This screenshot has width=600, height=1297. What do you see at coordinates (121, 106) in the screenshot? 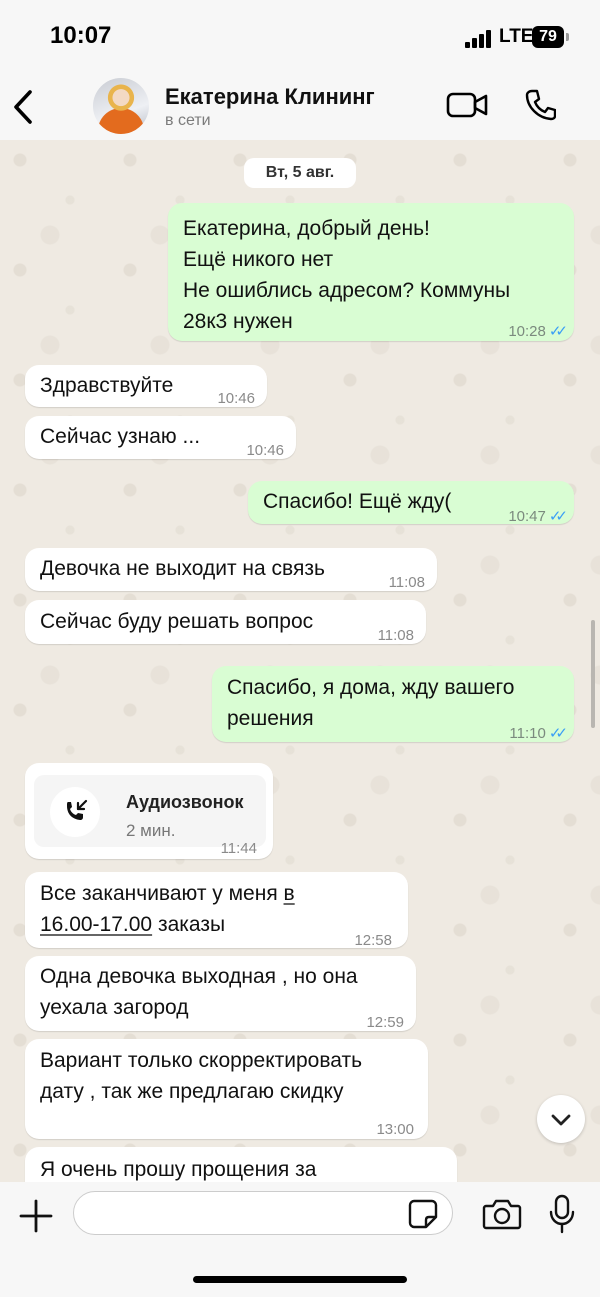
I see `avatar` at bounding box center [121, 106].